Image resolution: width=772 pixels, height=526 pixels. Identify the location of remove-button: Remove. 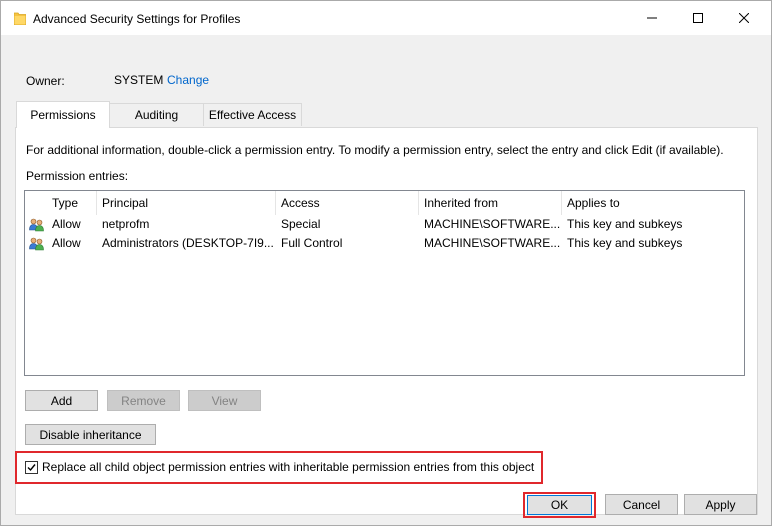
(143, 400).